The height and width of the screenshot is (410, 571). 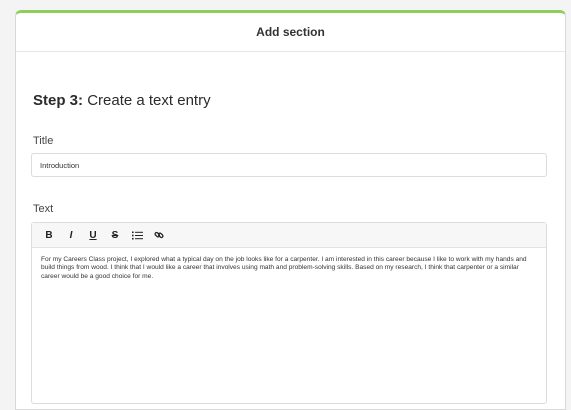 I want to click on step-heading: Step 3: Create a text entry, so click(x=122, y=100).